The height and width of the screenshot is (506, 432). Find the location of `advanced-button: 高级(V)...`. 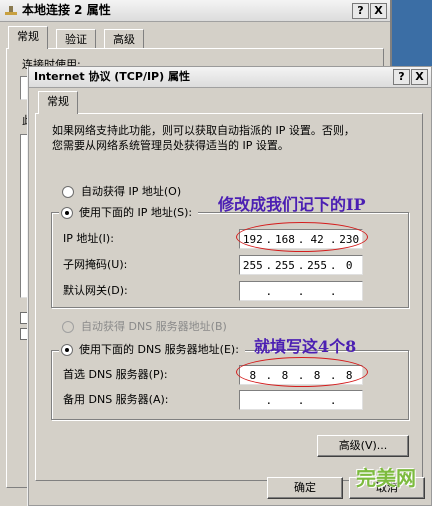

advanced-button: 高级(V)... is located at coordinates (363, 446).